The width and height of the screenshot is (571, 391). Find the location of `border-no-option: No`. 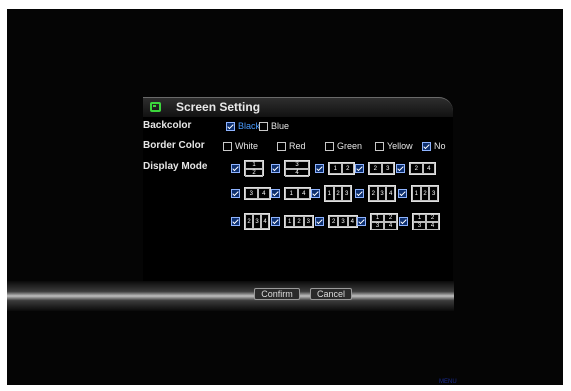

border-no-option: No is located at coordinates (434, 146).